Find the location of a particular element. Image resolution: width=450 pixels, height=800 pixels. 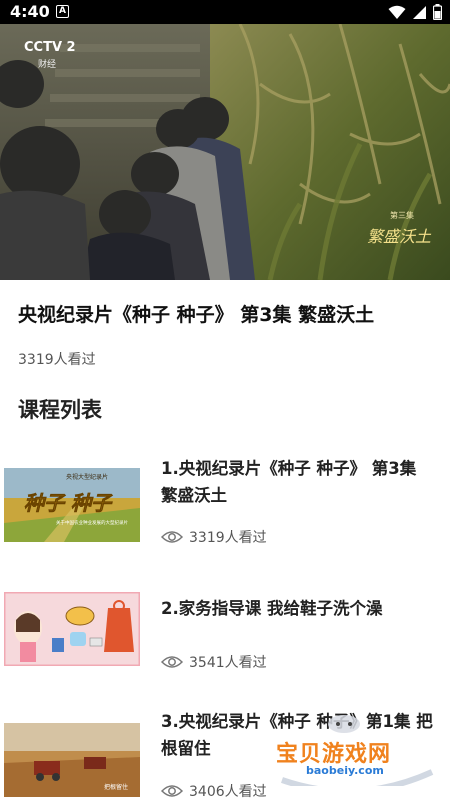

course-list-heading: 课程列表 is located at coordinates (60, 410).